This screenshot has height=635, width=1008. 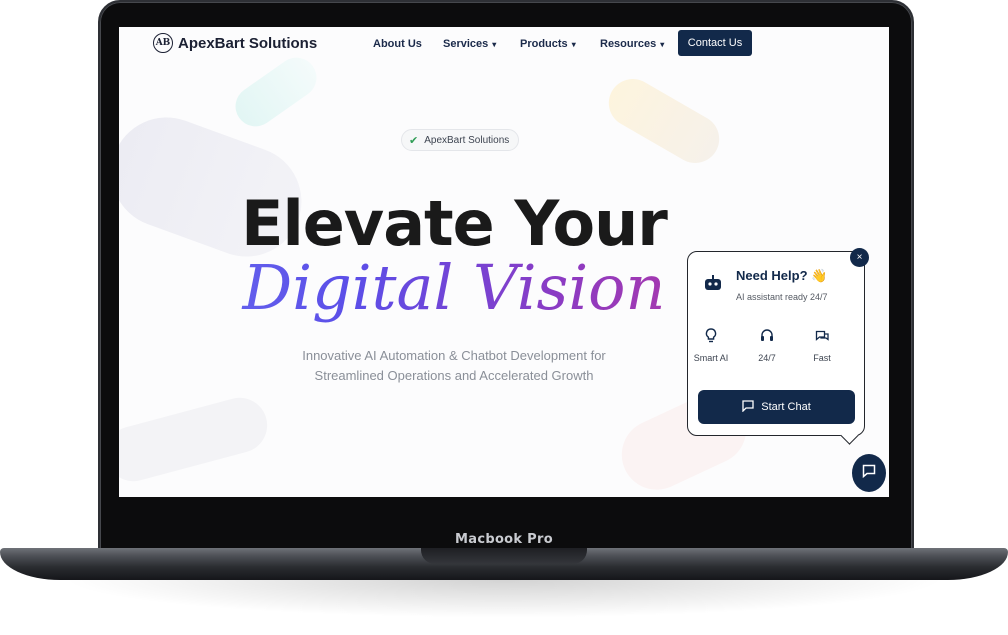 What do you see at coordinates (628, 44) in the screenshot?
I see `nav-label: Resources` at bounding box center [628, 44].